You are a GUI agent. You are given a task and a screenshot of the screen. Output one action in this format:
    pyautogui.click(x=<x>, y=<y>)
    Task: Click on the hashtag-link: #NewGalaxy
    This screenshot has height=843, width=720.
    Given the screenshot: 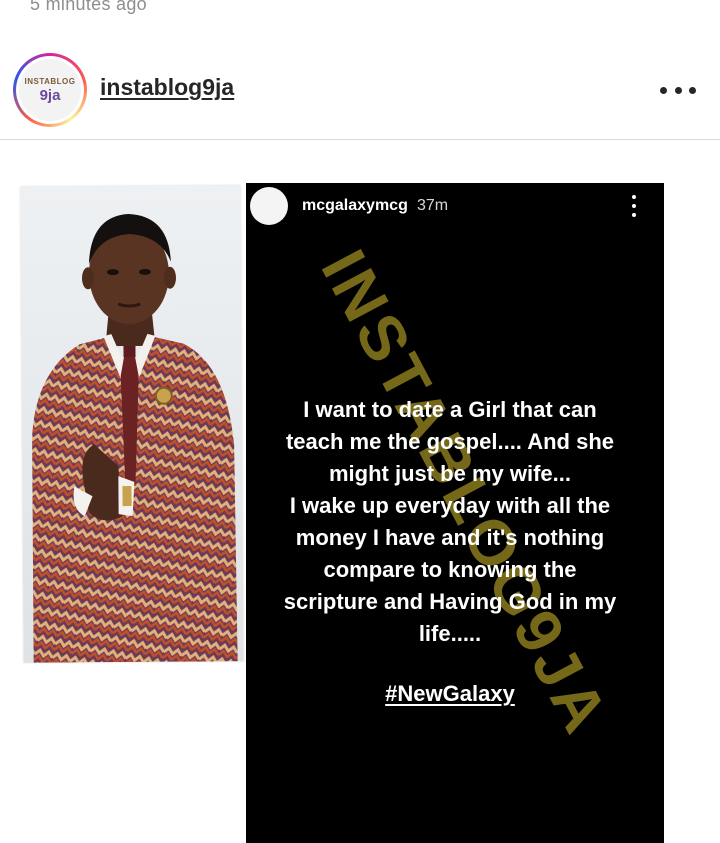 What is the action you would take?
    pyautogui.click(x=450, y=693)
    